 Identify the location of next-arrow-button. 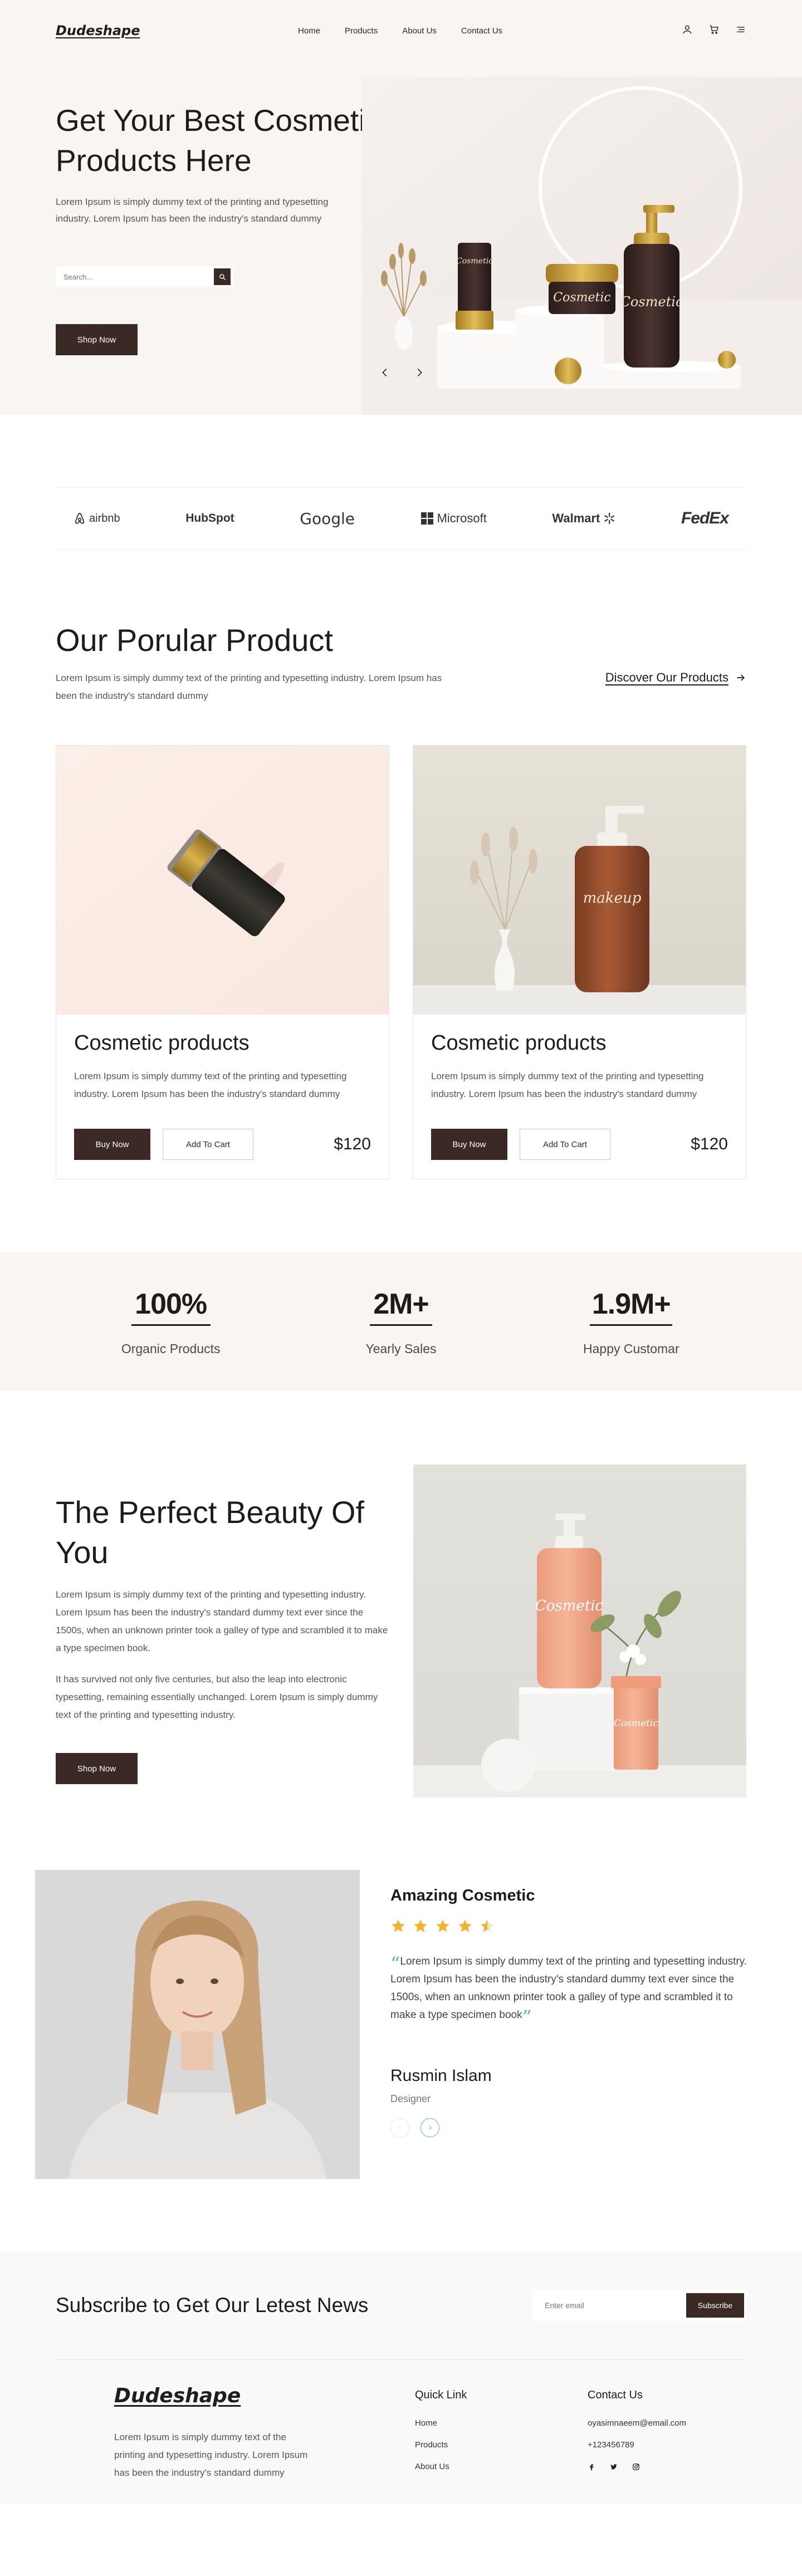
(430, 2127).